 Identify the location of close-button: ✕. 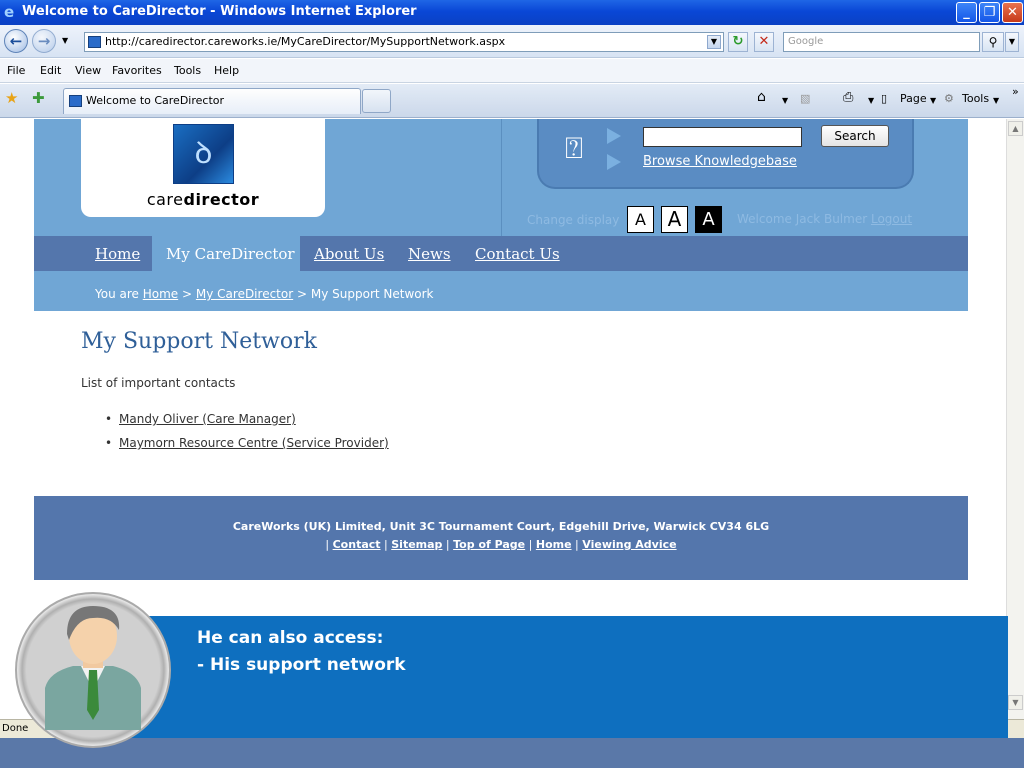
(1012, 12).